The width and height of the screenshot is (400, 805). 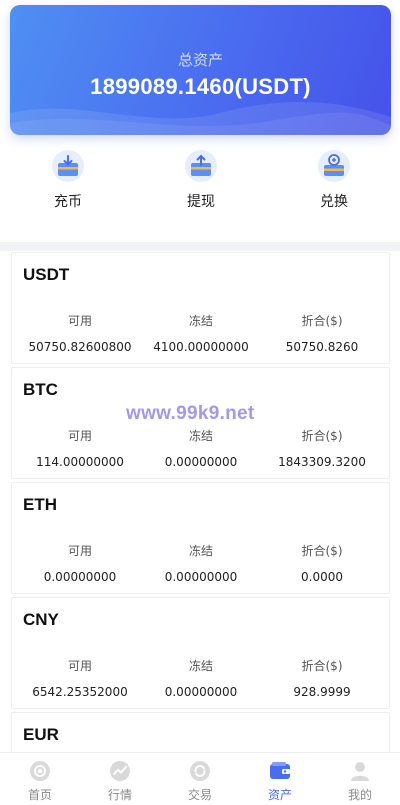 What do you see at coordinates (200, 86) in the screenshot?
I see `total-assets-value: 1899089.1460(USDT)` at bounding box center [200, 86].